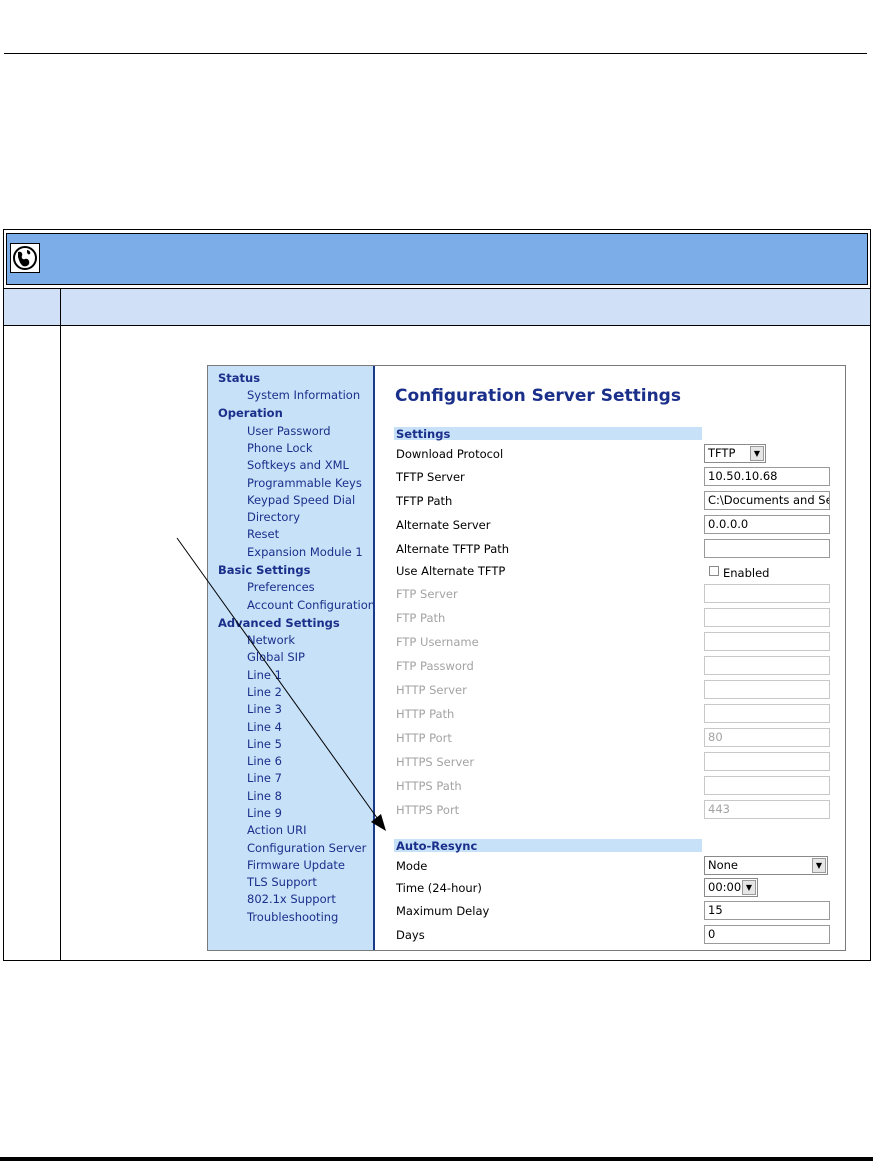 The image size is (873, 1163). I want to click on download-protocol-select: TFTP ▼, so click(735, 453).